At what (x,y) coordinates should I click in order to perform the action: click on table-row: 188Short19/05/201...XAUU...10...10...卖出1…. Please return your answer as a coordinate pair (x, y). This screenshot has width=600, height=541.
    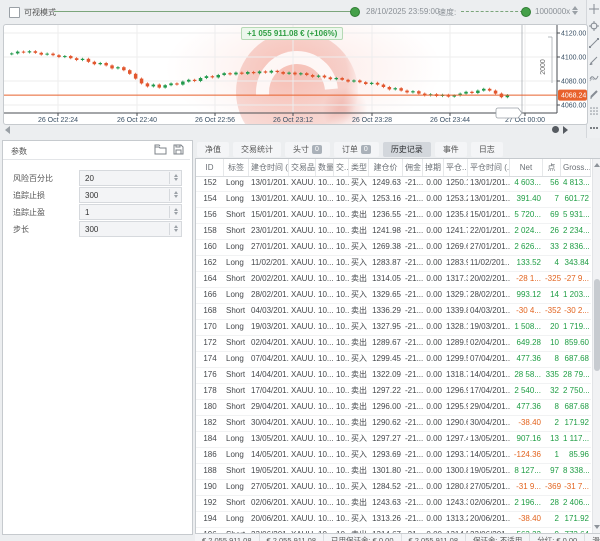
    Looking at the image, I should click on (393, 472).